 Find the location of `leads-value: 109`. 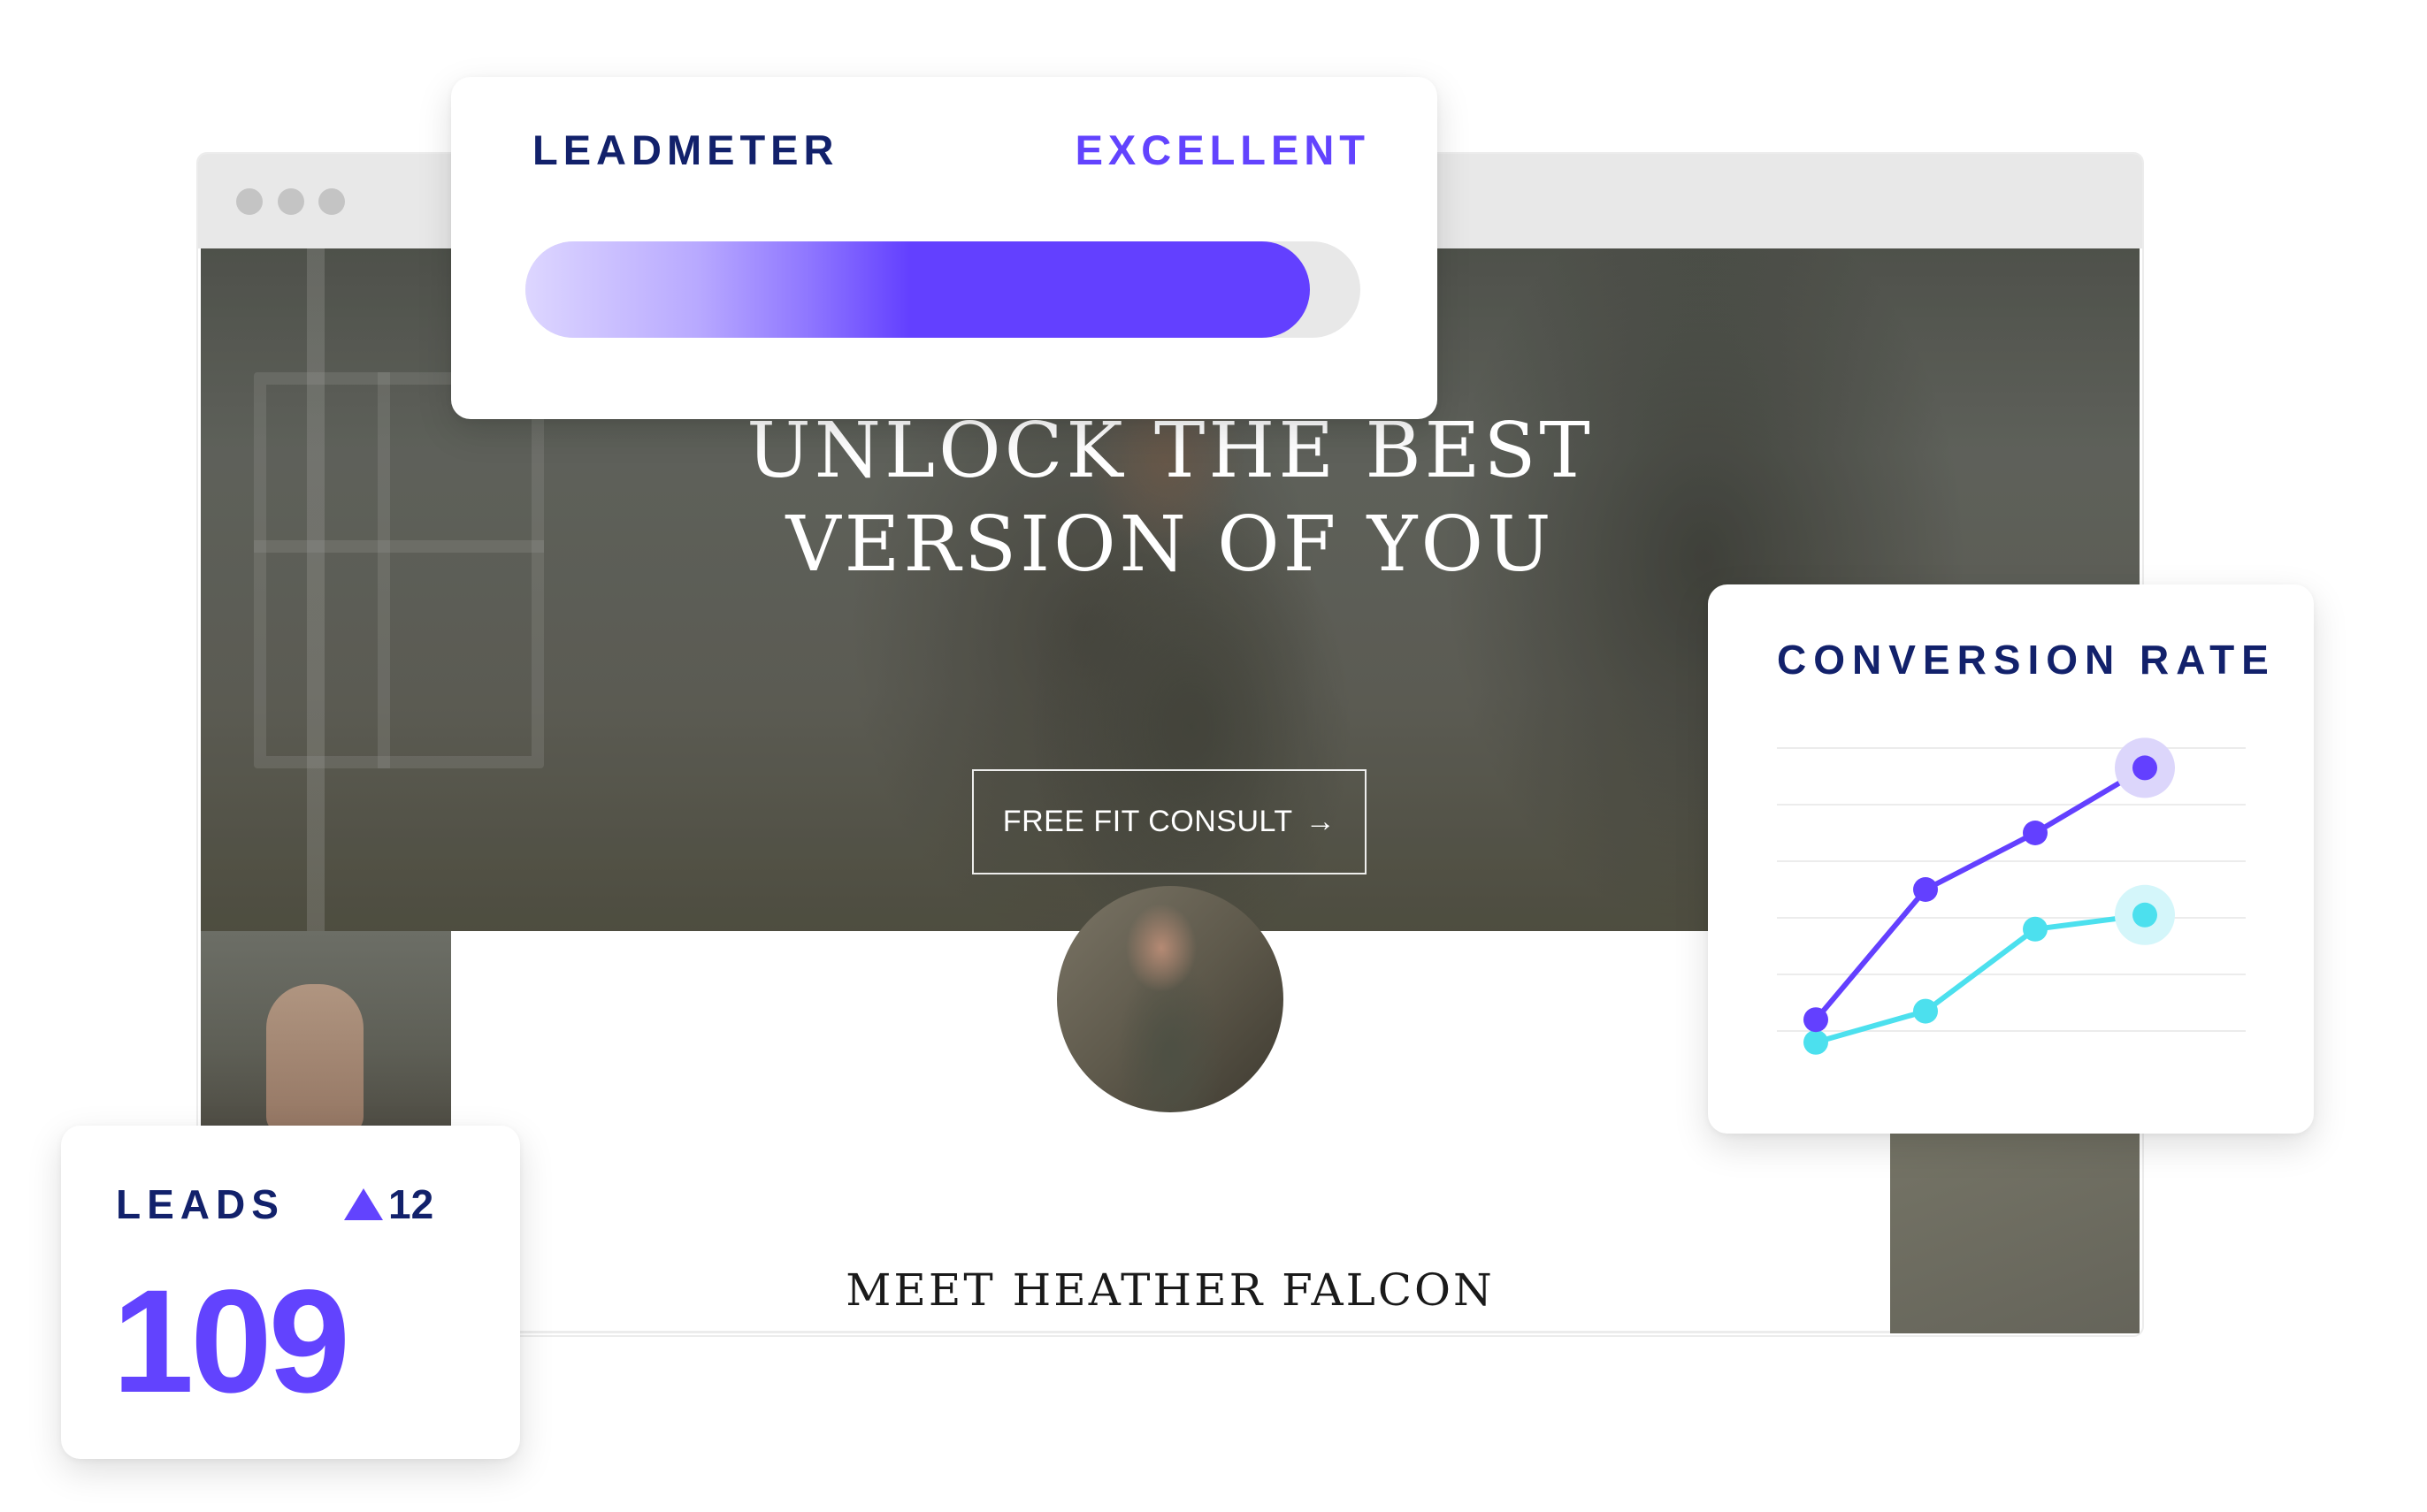

leads-value: 109 is located at coordinates (231, 1342).